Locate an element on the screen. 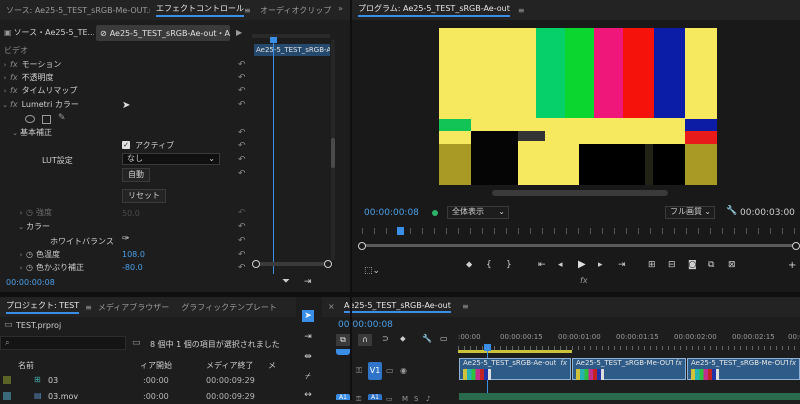 The width and height of the screenshot is (800, 404). compare-view-icon: ⧉ is located at coordinates (711, 265).